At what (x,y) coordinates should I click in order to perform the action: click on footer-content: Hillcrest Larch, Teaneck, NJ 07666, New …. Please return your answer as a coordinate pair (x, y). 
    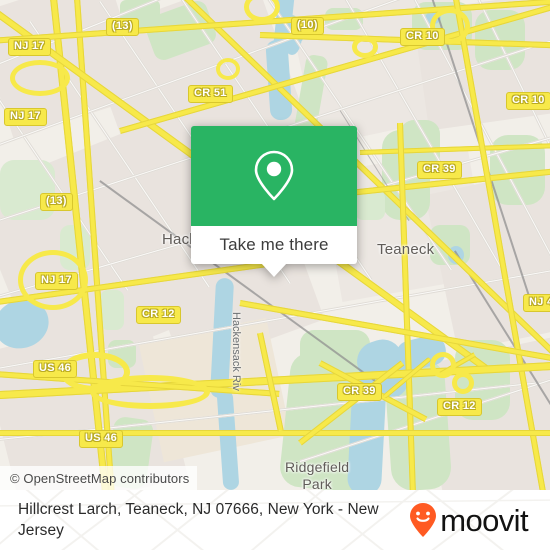
    Looking at the image, I should click on (275, 520).